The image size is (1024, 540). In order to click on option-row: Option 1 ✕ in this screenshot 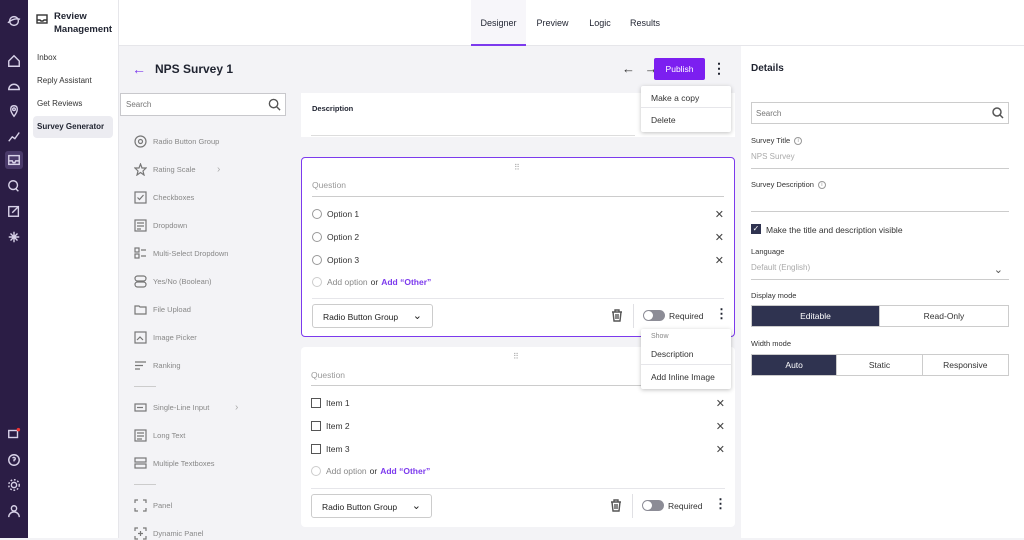, I will do `click(518, 214)`.